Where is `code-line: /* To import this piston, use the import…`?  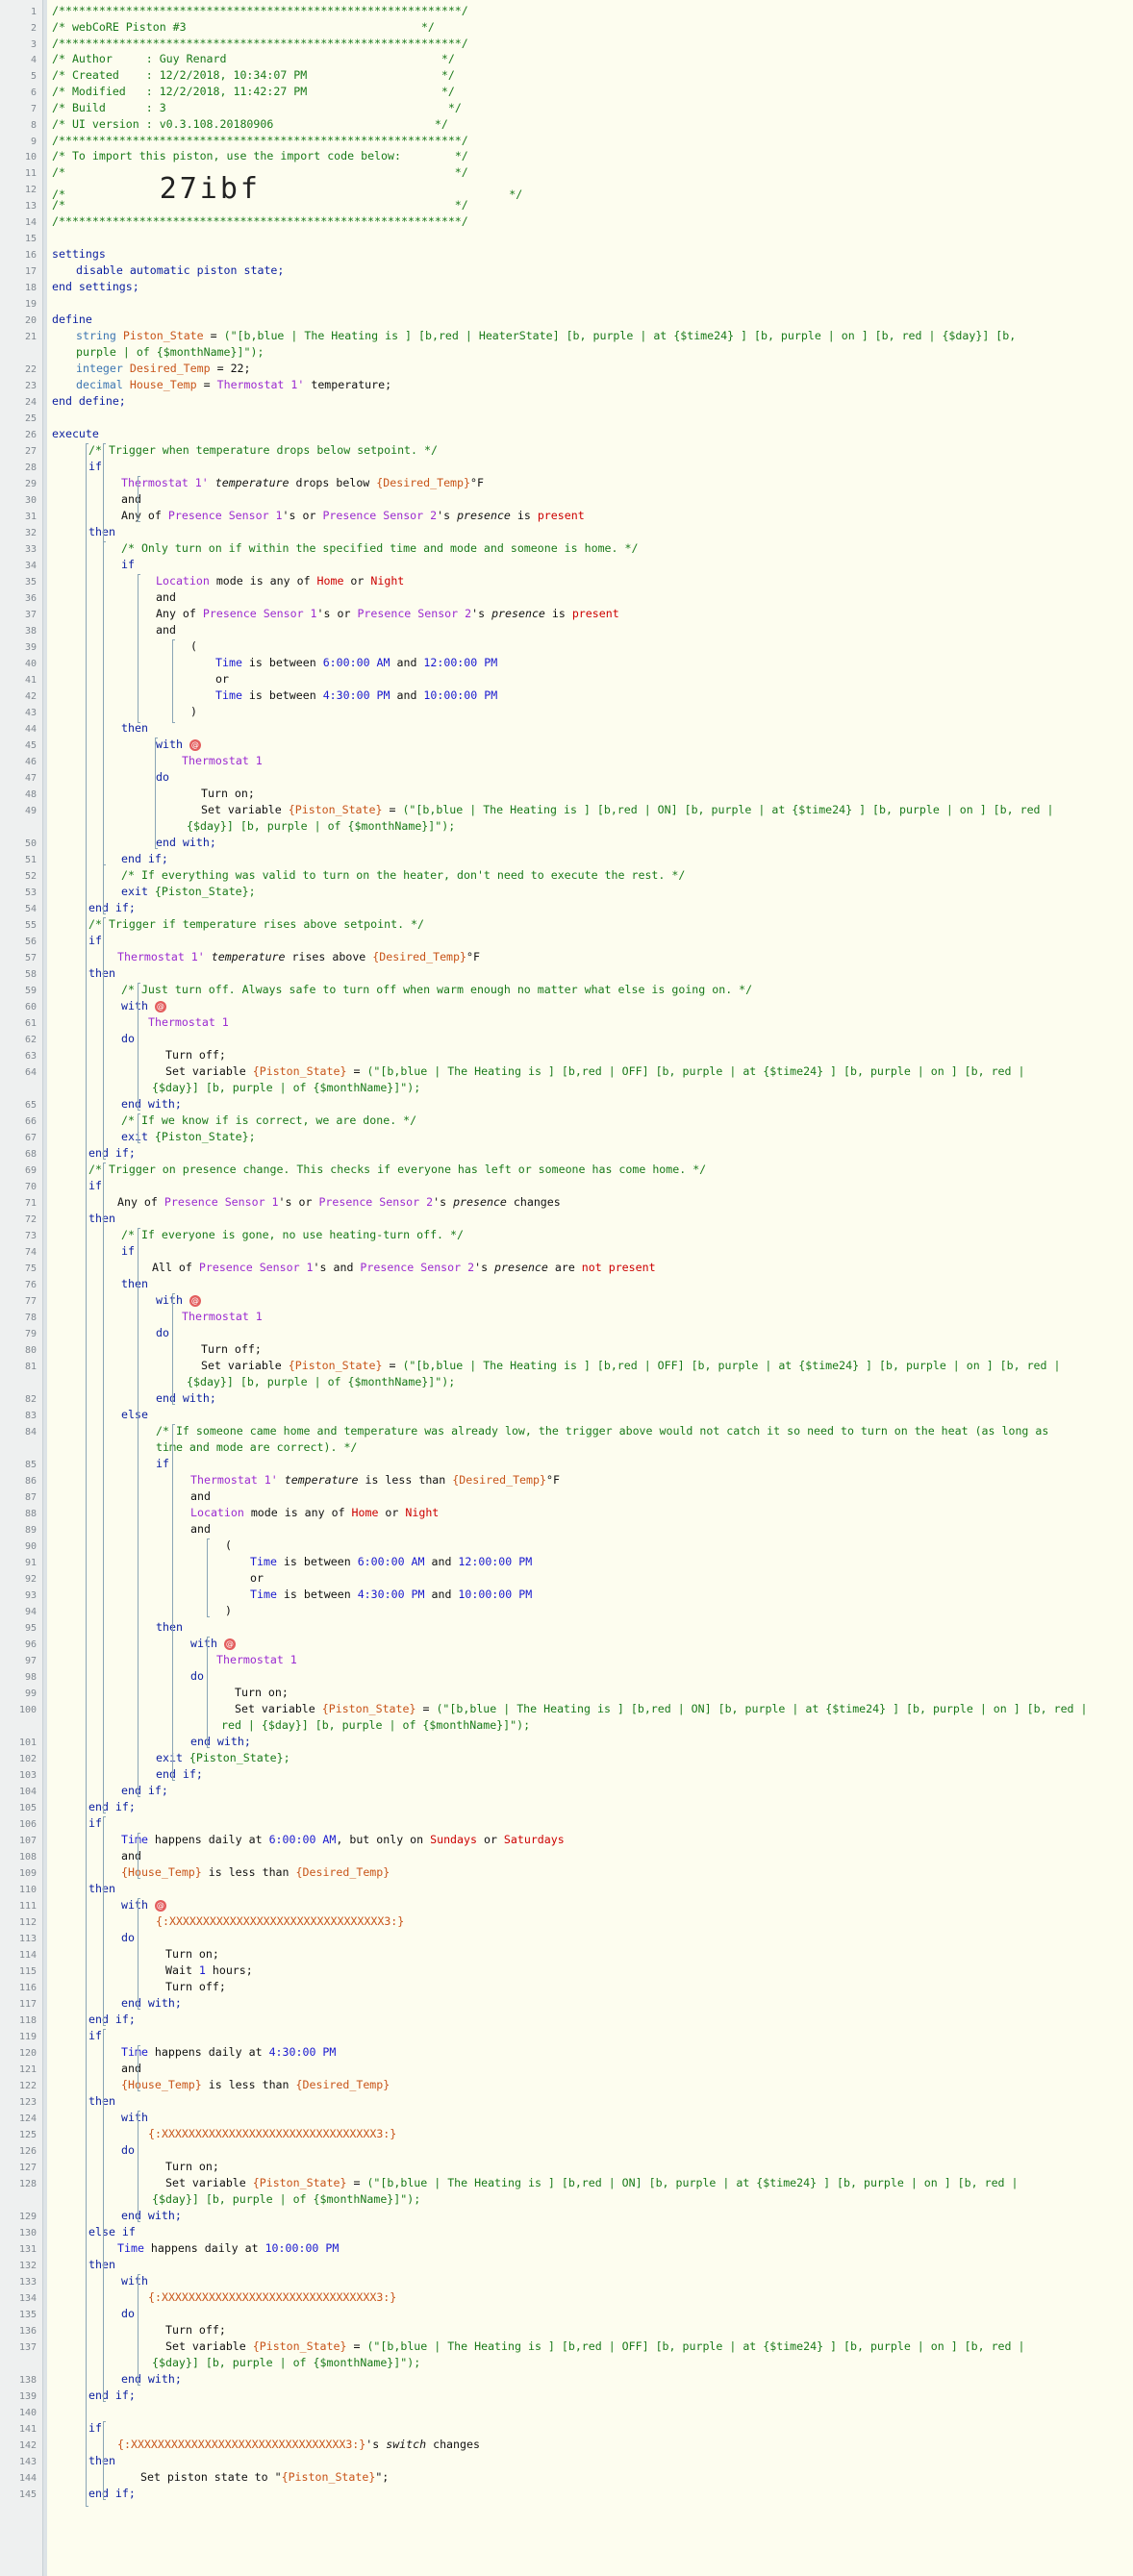
code-line: /* To import this piston, use the import… is located at coordinates (260, 156).